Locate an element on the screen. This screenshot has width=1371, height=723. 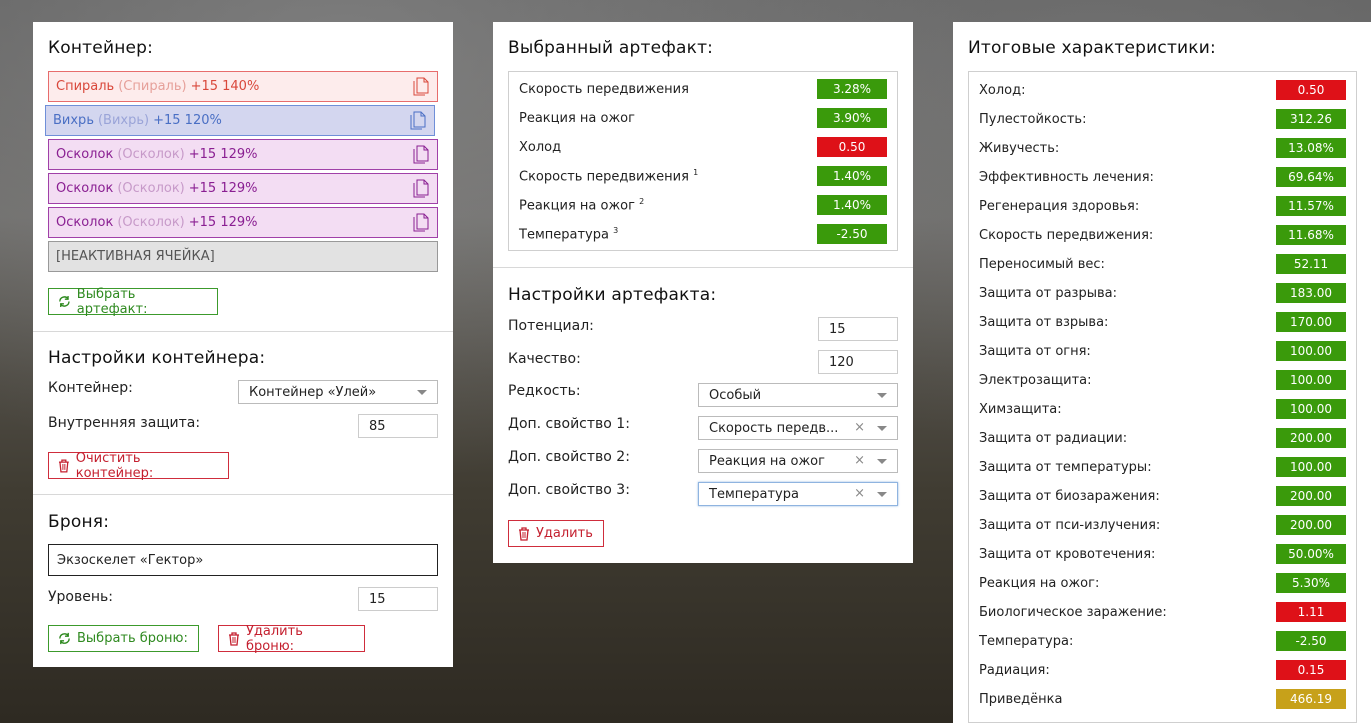
choose-artifact-label: Выбрать артефакт: is located at coordinates (112, 301).